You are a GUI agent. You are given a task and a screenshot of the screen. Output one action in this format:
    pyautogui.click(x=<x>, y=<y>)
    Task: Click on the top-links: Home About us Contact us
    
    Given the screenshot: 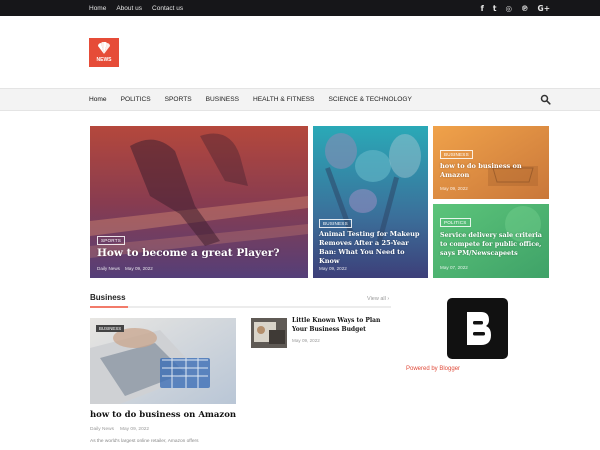 What is the action you would take?
    pyautogui.click(x=136, y=8)
    